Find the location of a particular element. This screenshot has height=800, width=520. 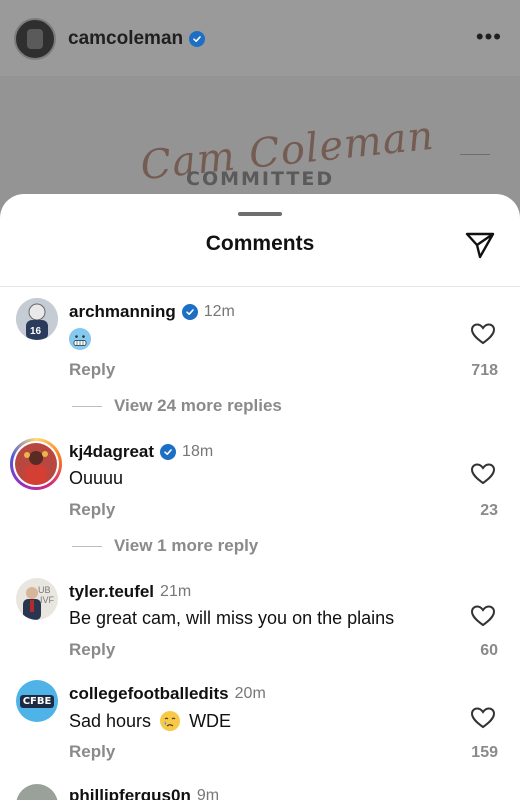

commenter-avatar is located at coordinates (37, 792).